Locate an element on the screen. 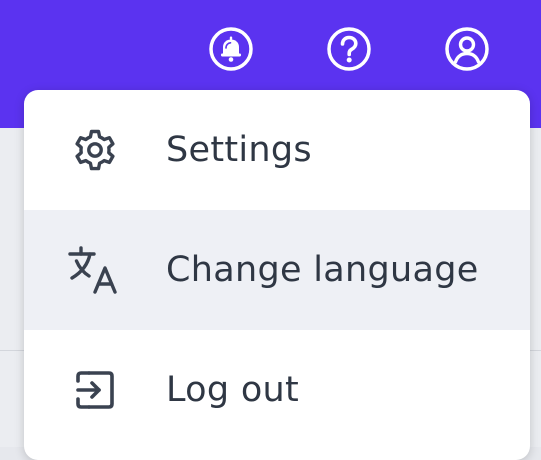 The height and width of the screenshot is (460, 541). bell-icon is located at coordinates (231, 49).